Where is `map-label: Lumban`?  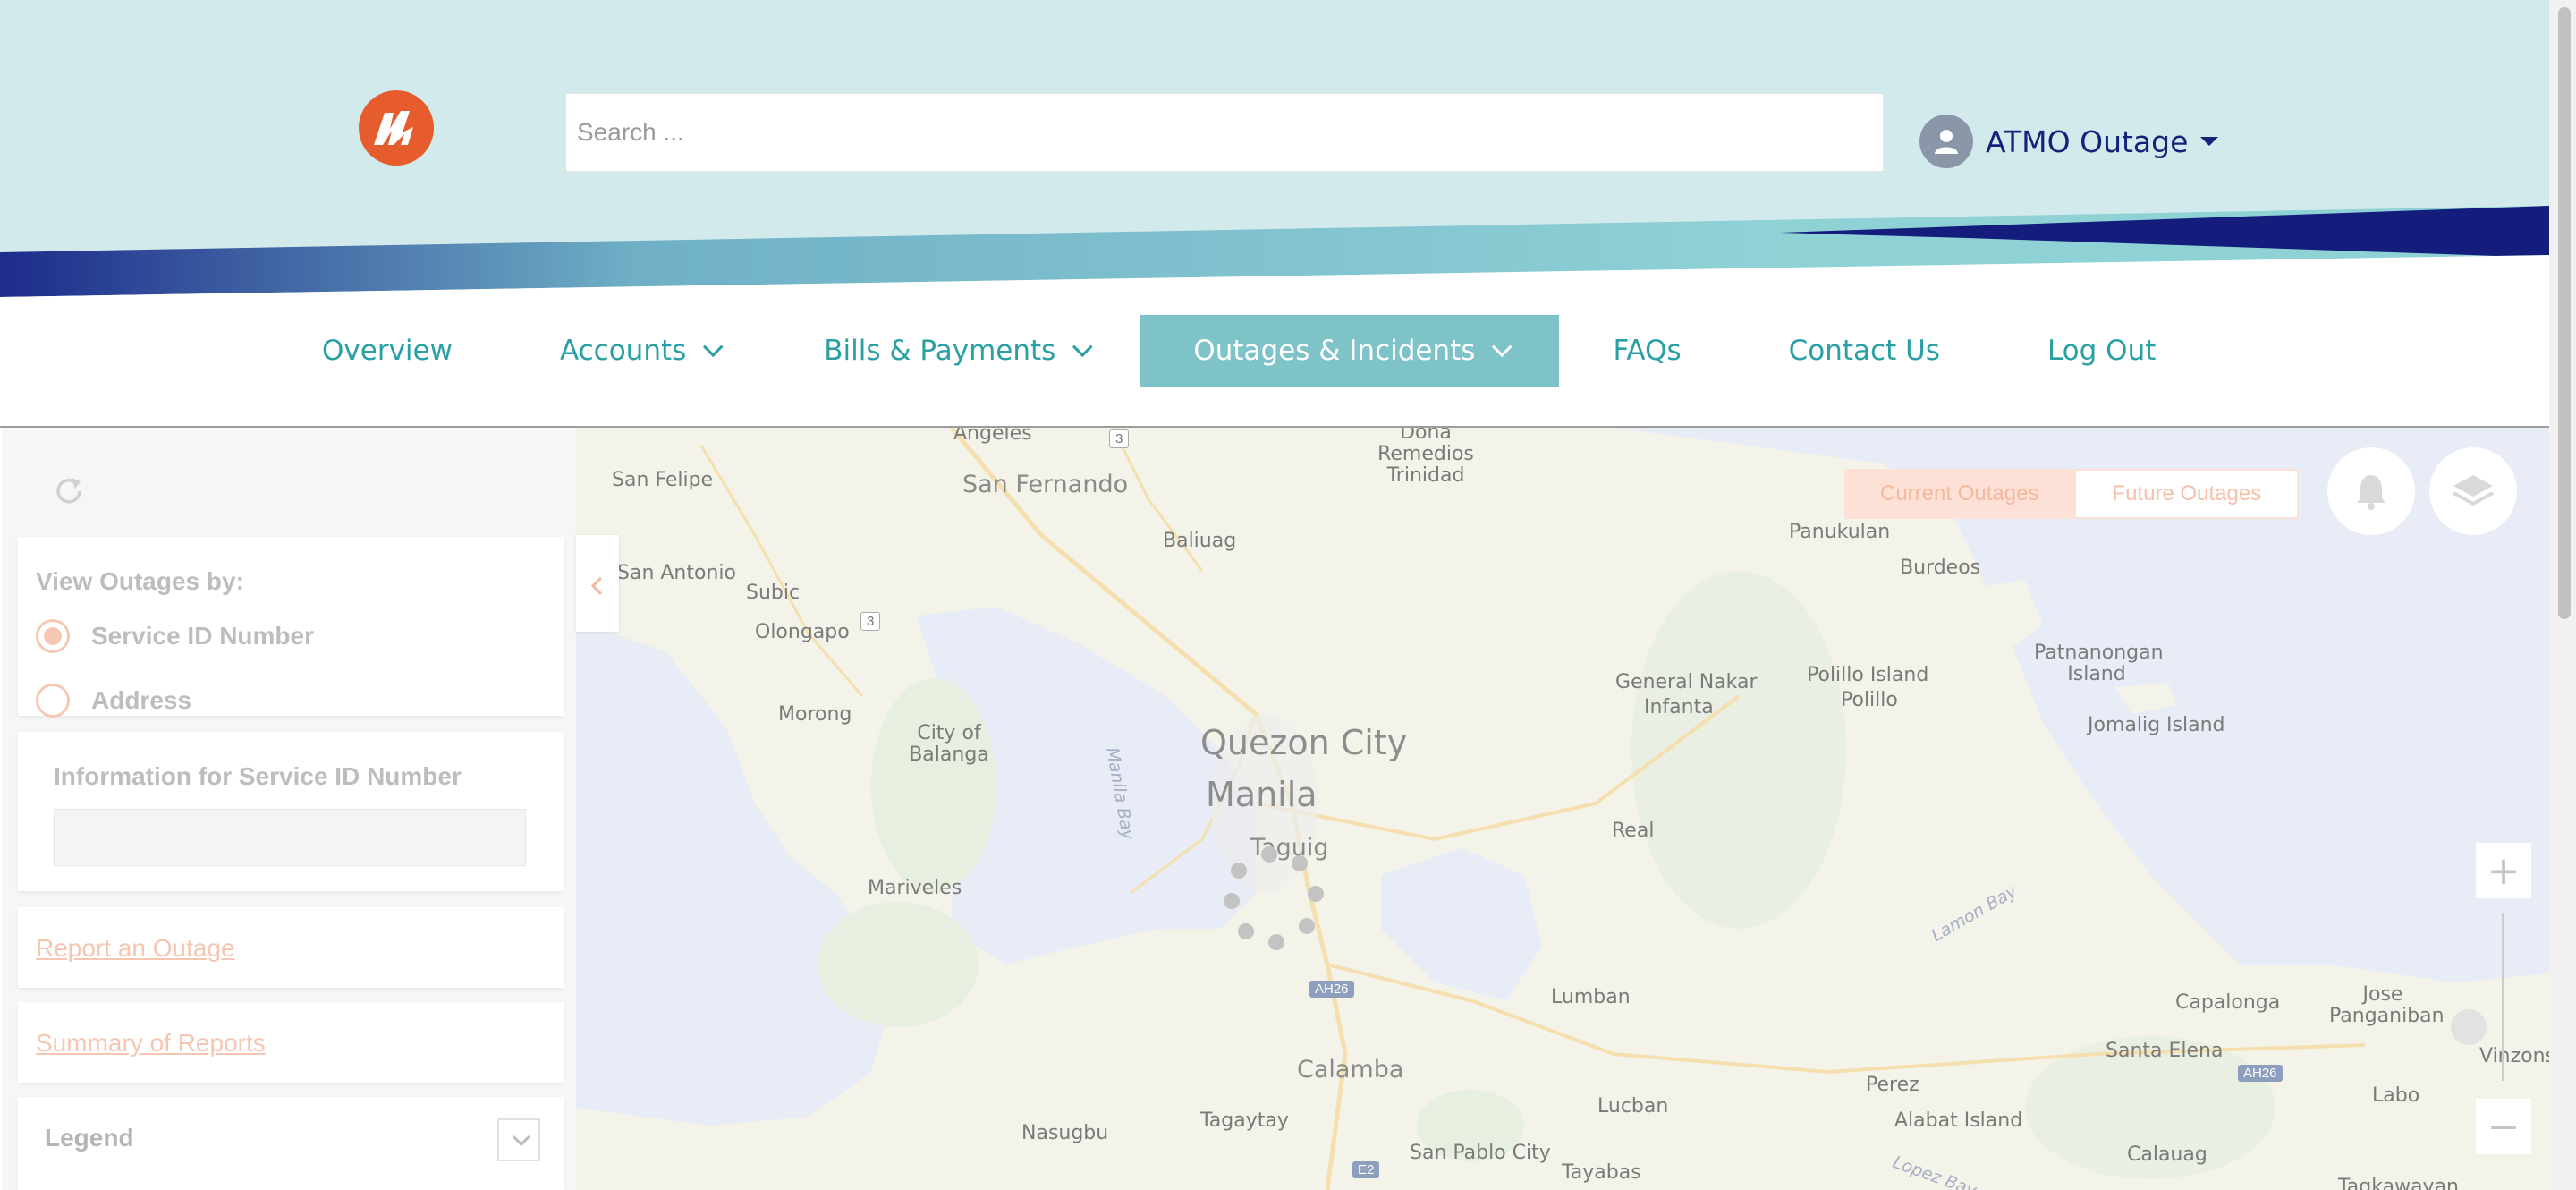 map-label: Lumban is located at coordinates (1591, 997).